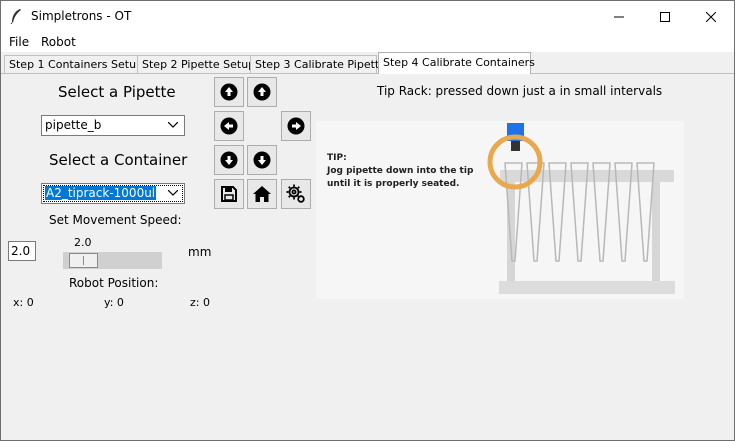  Describe the element at coordinates (114, 302) in the screenshot. I see `position-y: y: 0` at that location.